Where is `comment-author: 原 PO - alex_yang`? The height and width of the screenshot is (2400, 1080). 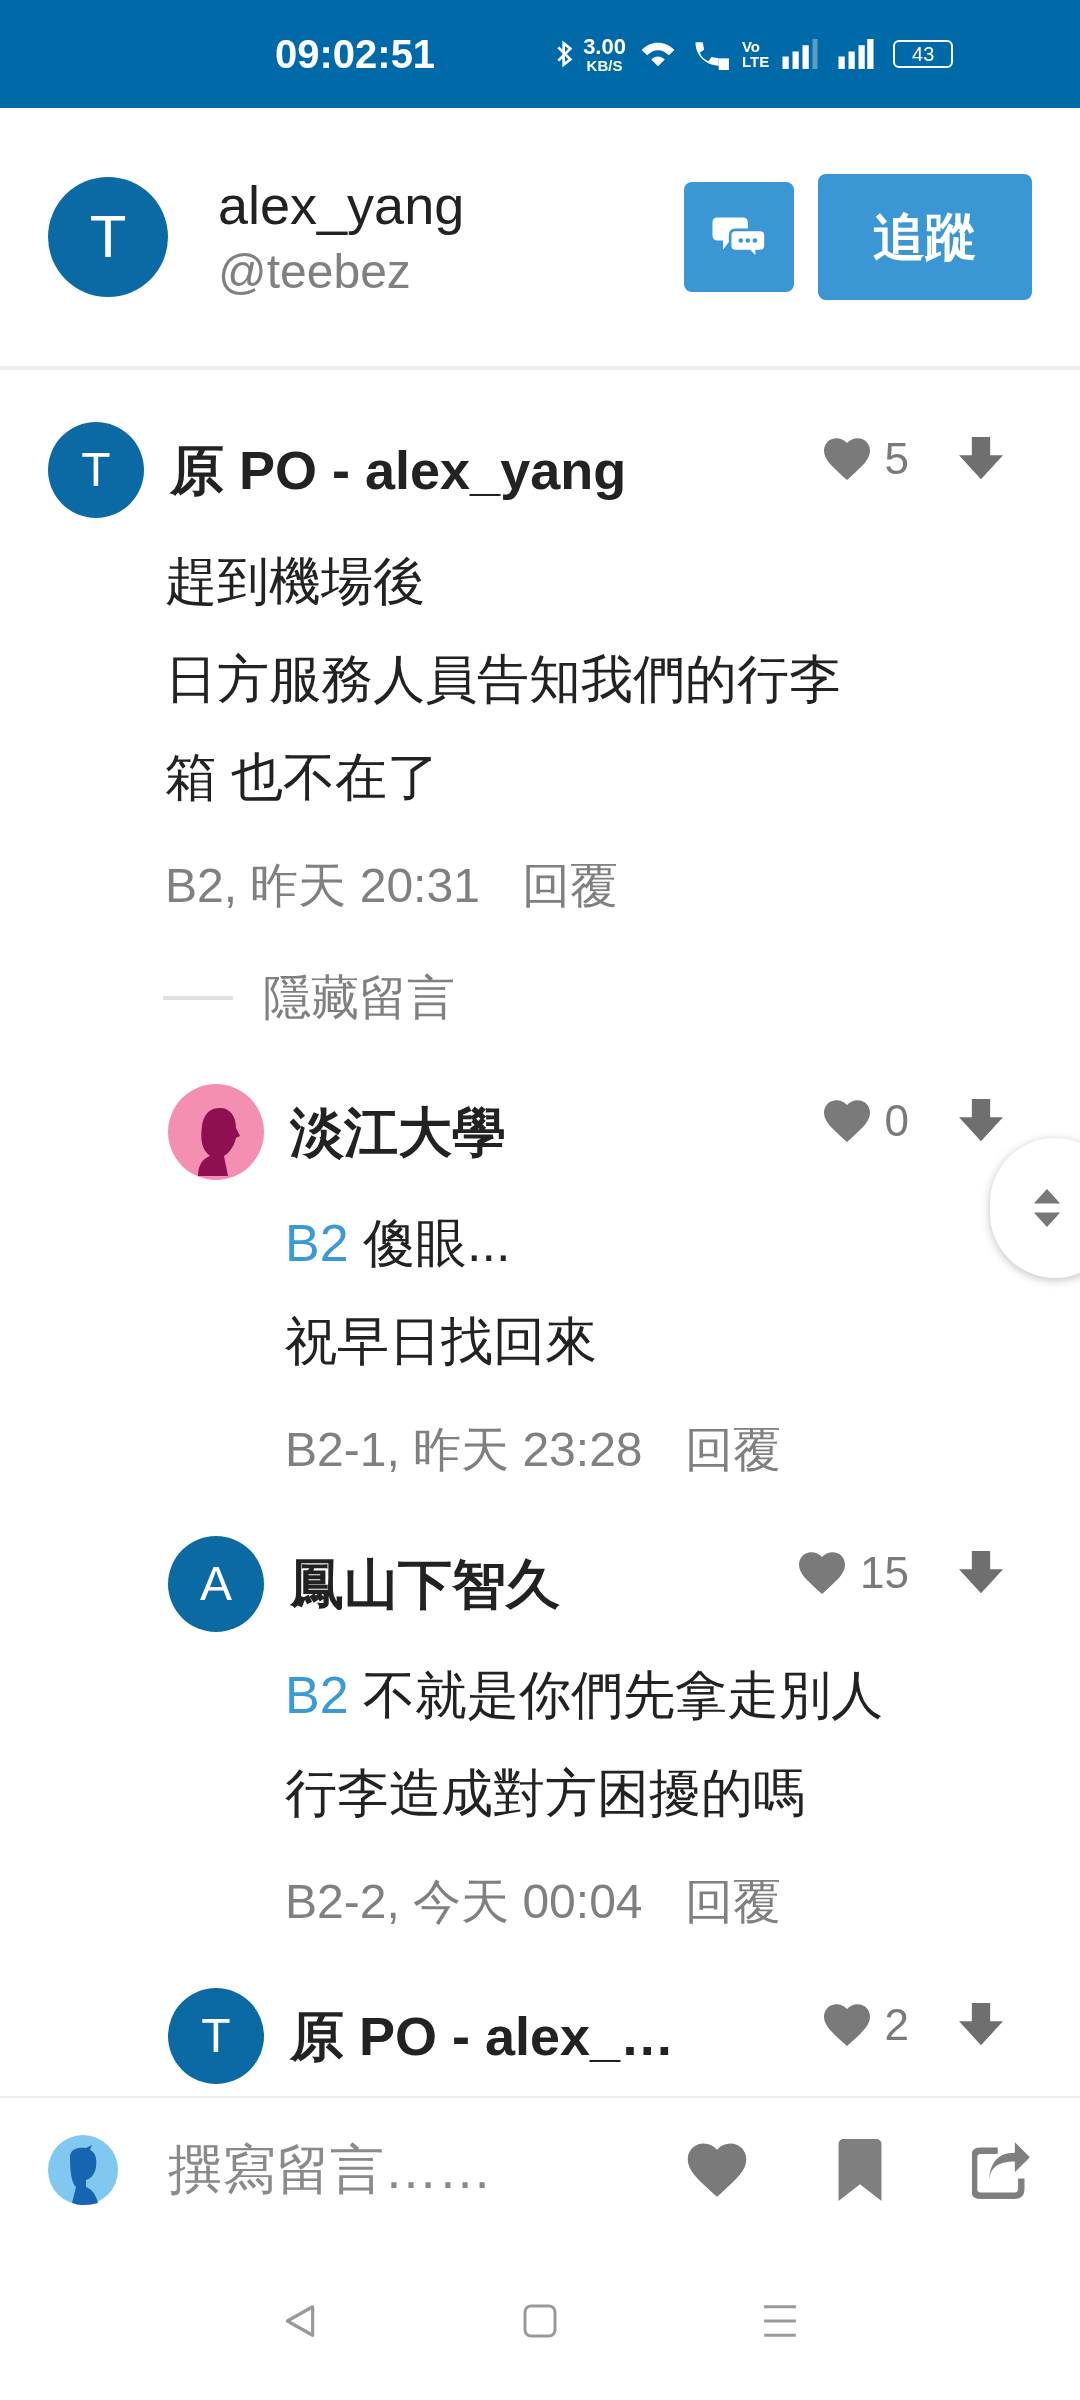 comment-author: 原 PO - alex_yang is located at coordinates (398, 470).